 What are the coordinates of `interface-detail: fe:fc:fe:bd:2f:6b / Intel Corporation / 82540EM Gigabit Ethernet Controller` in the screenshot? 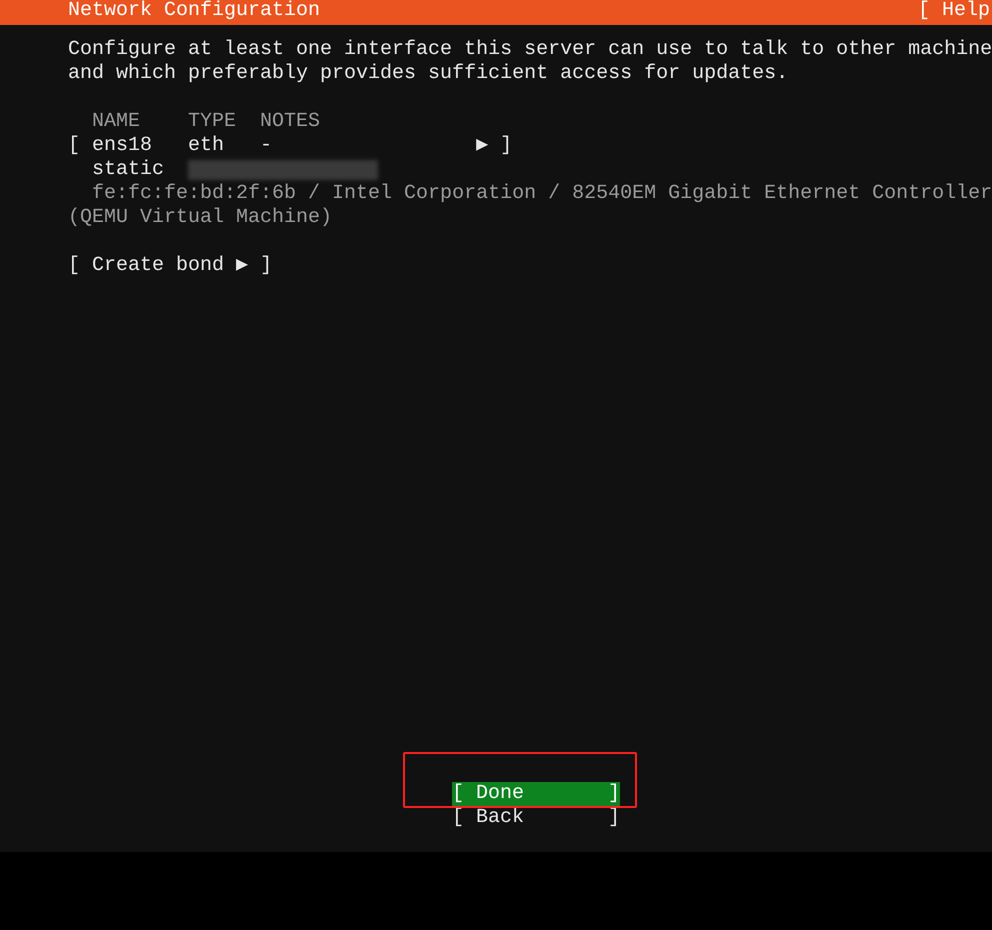 It's located at (541, 194).